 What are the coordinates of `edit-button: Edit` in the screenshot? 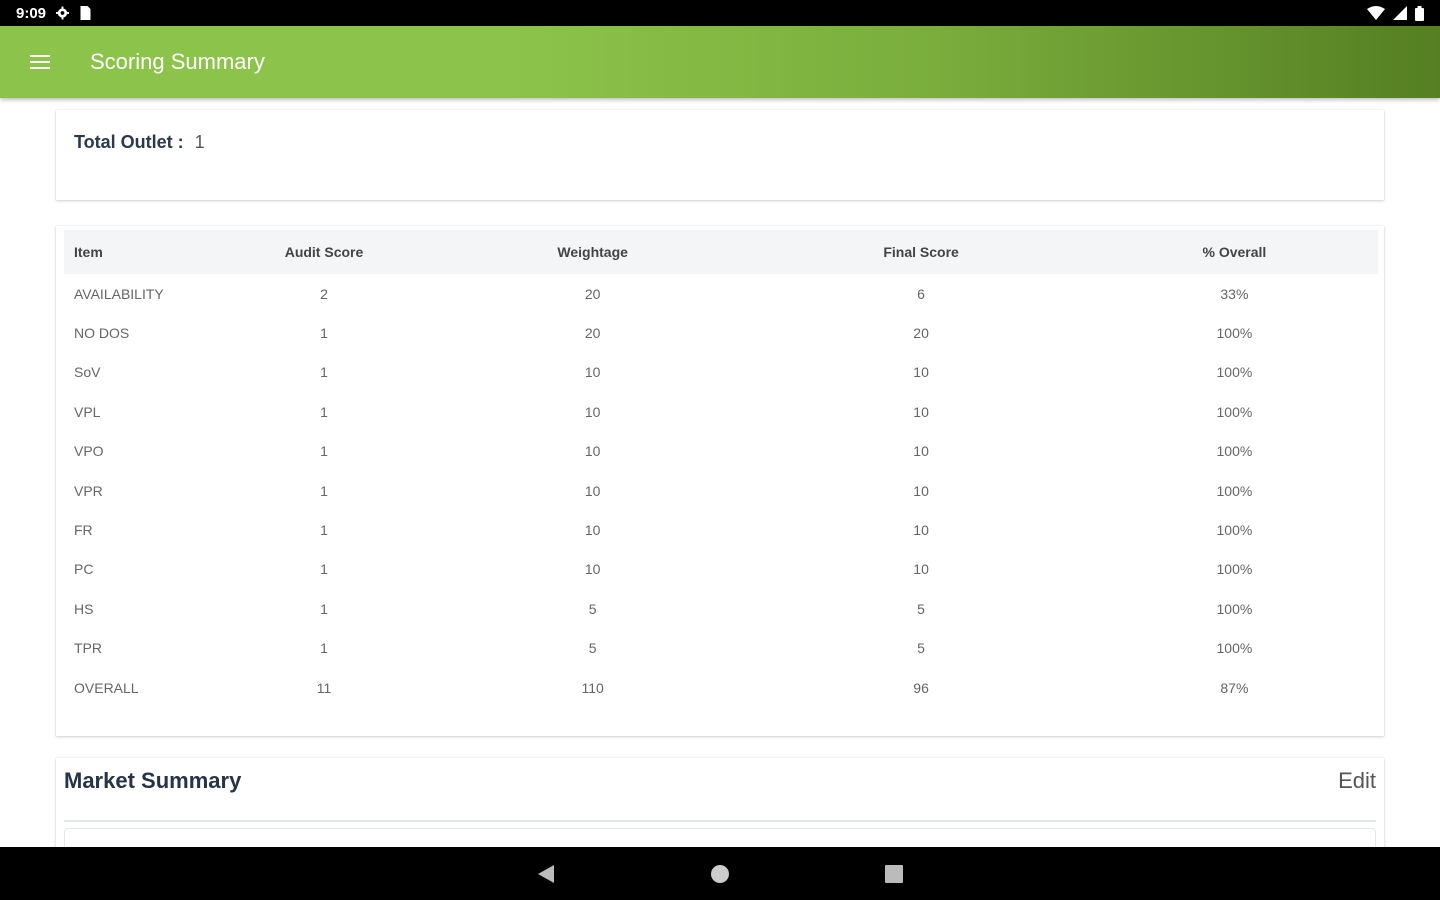 It's located at (1357, 781).